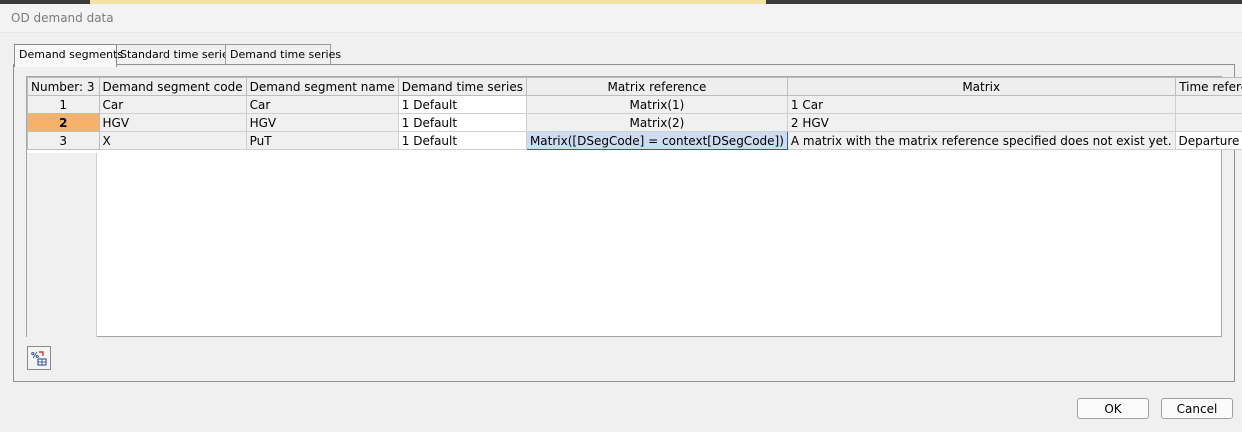  I want to click on header-matrix: Matrix, so click(981, 86).